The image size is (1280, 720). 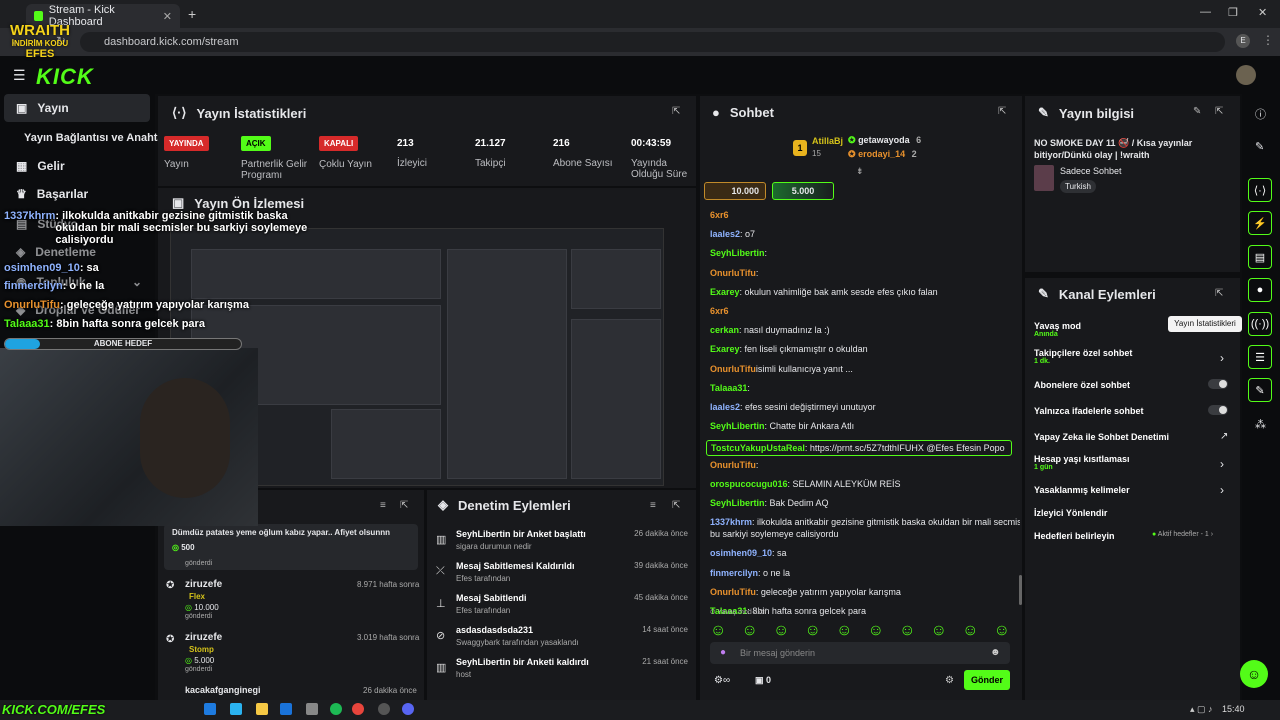 What do you see at coordinates (884, 140) in the screenshot?
I see `top-gifter-2: ✪ getawayoda 6` at bounding box center [884, 140].